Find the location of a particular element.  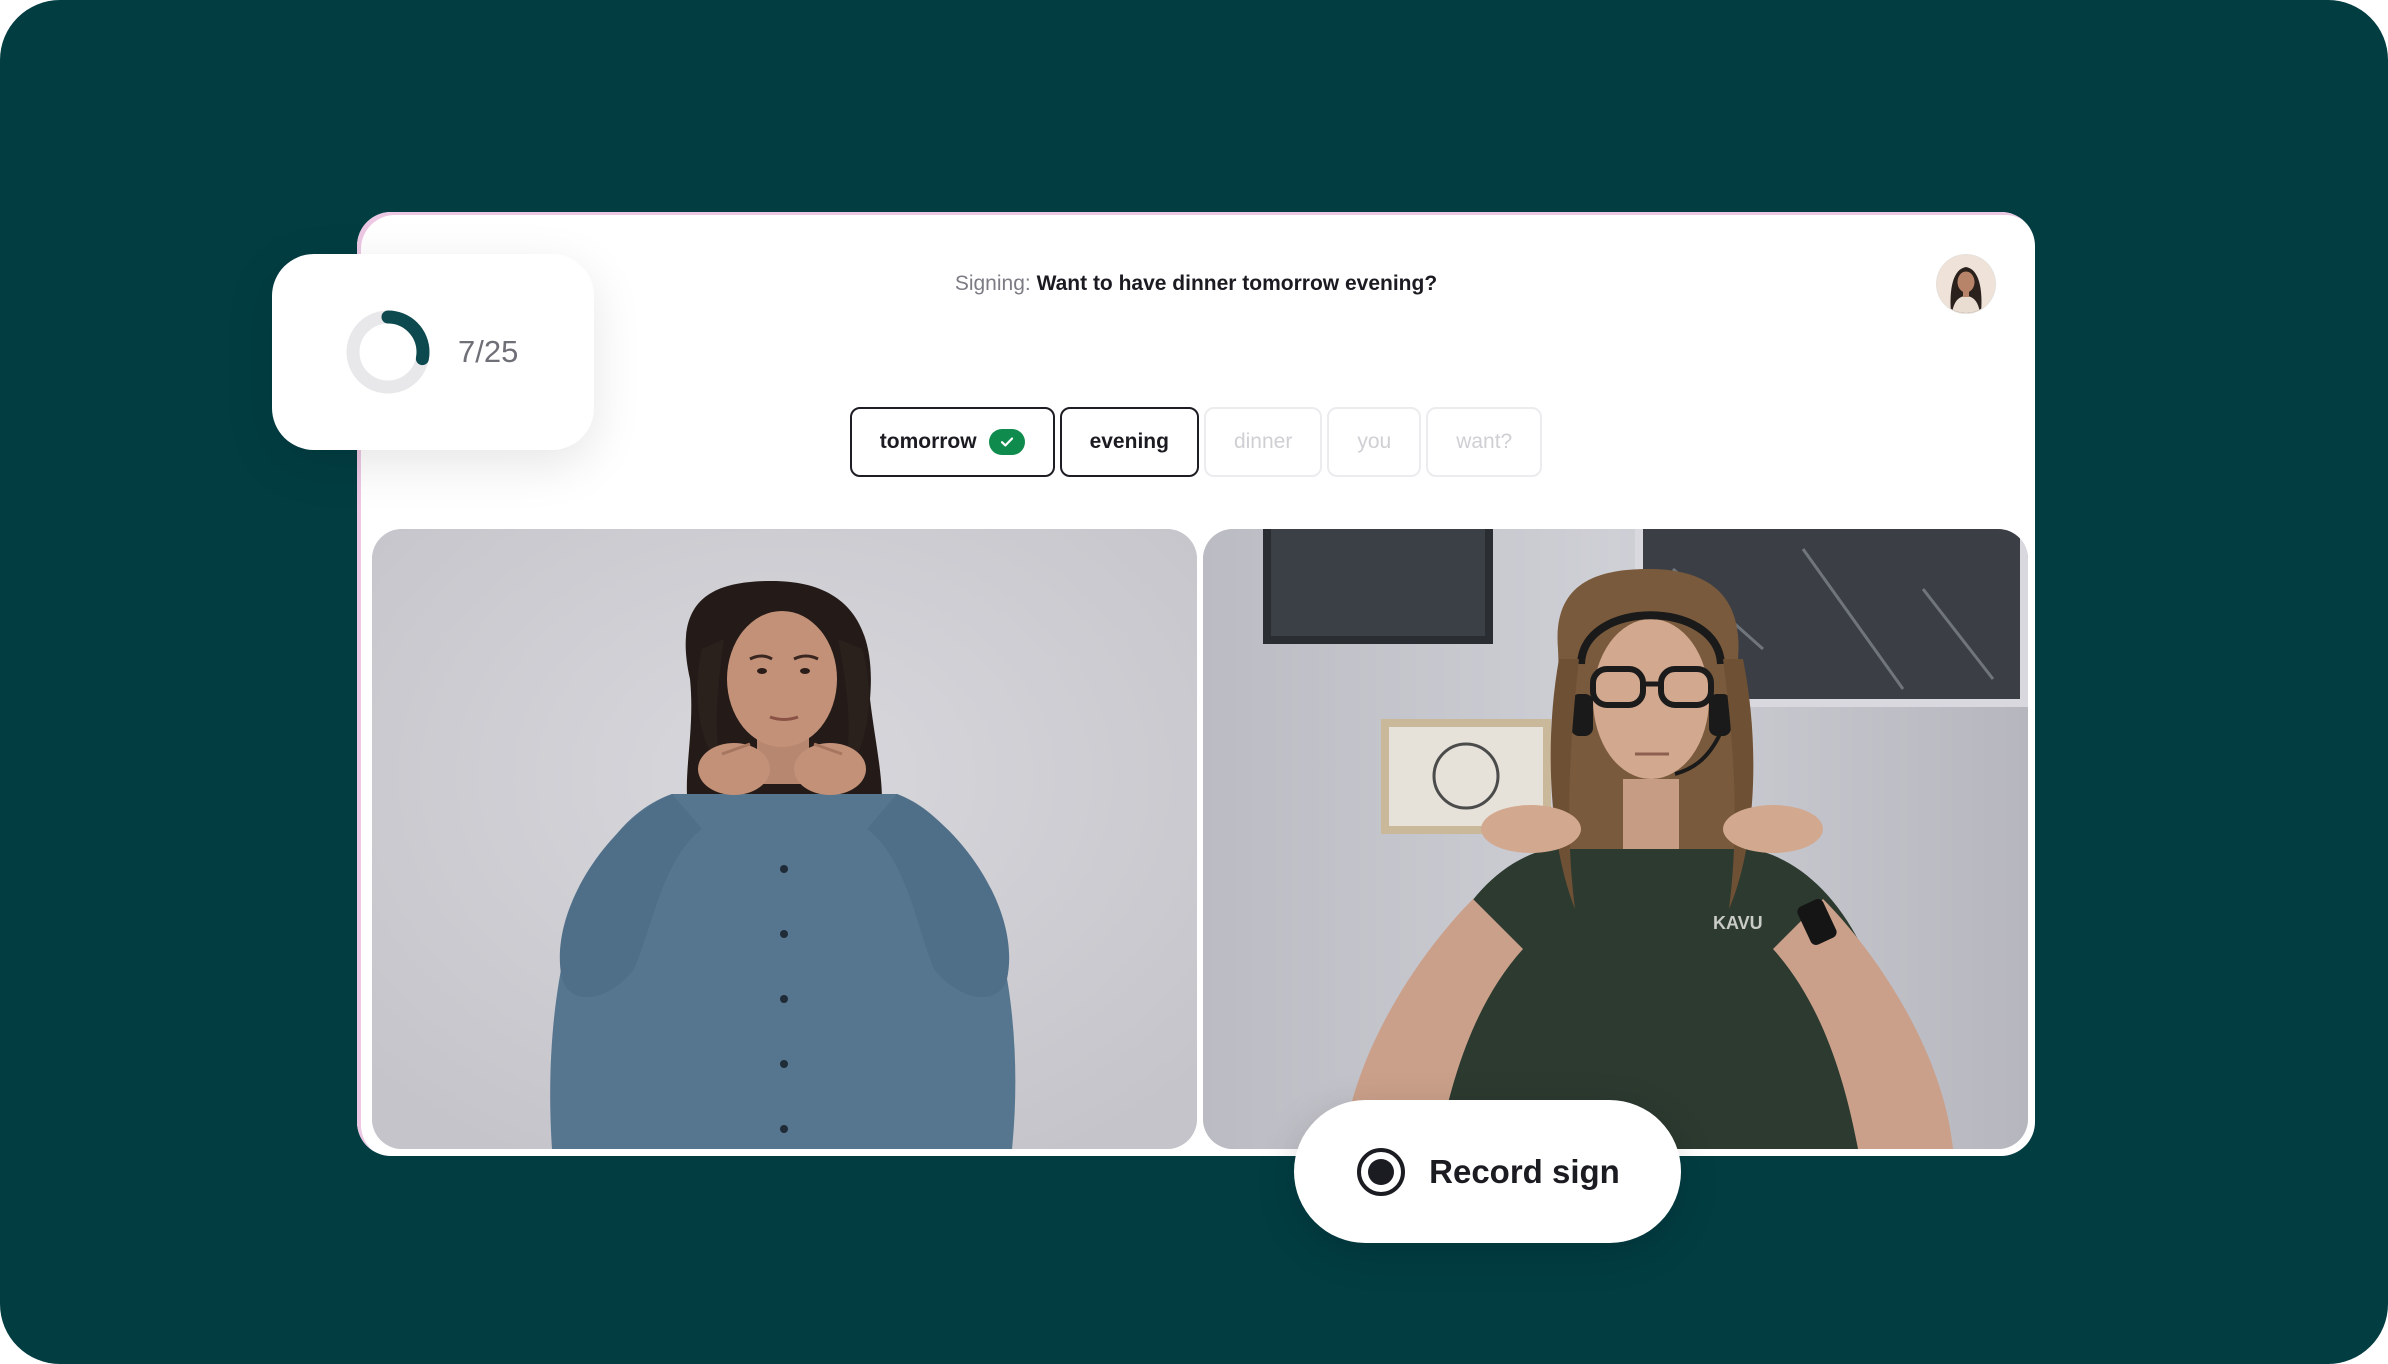

shirt-logo: KAVU is located at coordinates (1738, 923).